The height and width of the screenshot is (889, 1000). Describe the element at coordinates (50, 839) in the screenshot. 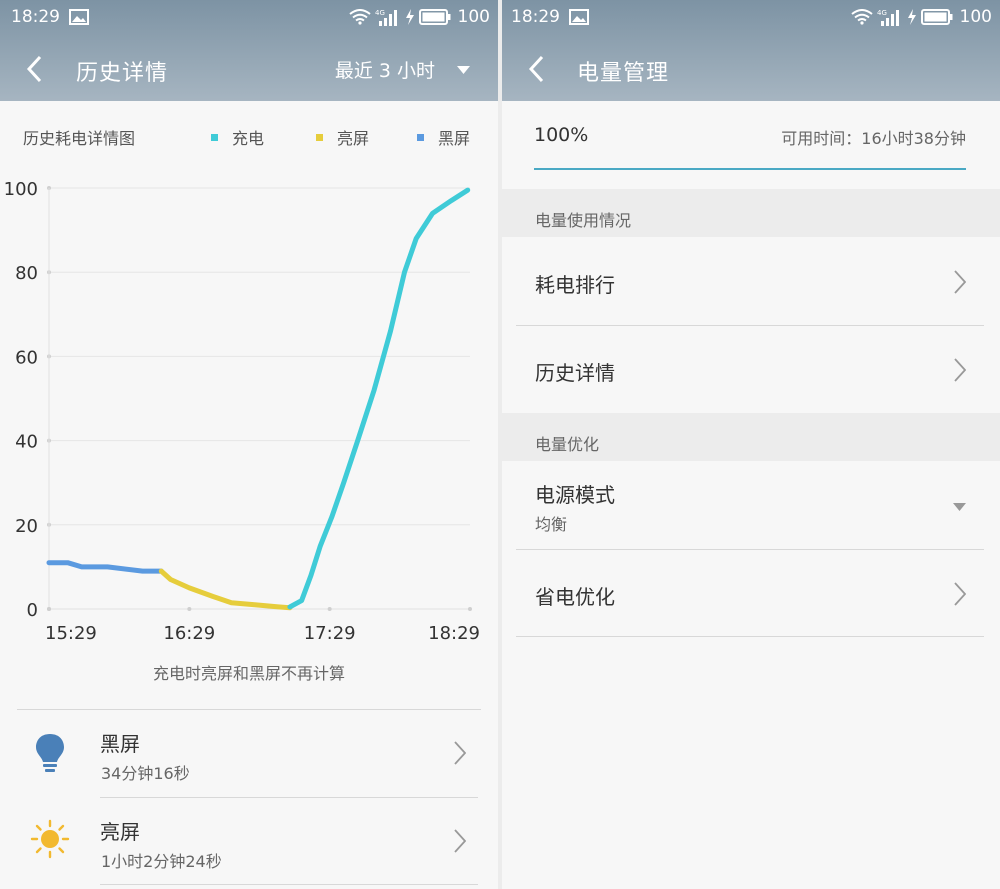

I see `sun-icon` at that location.